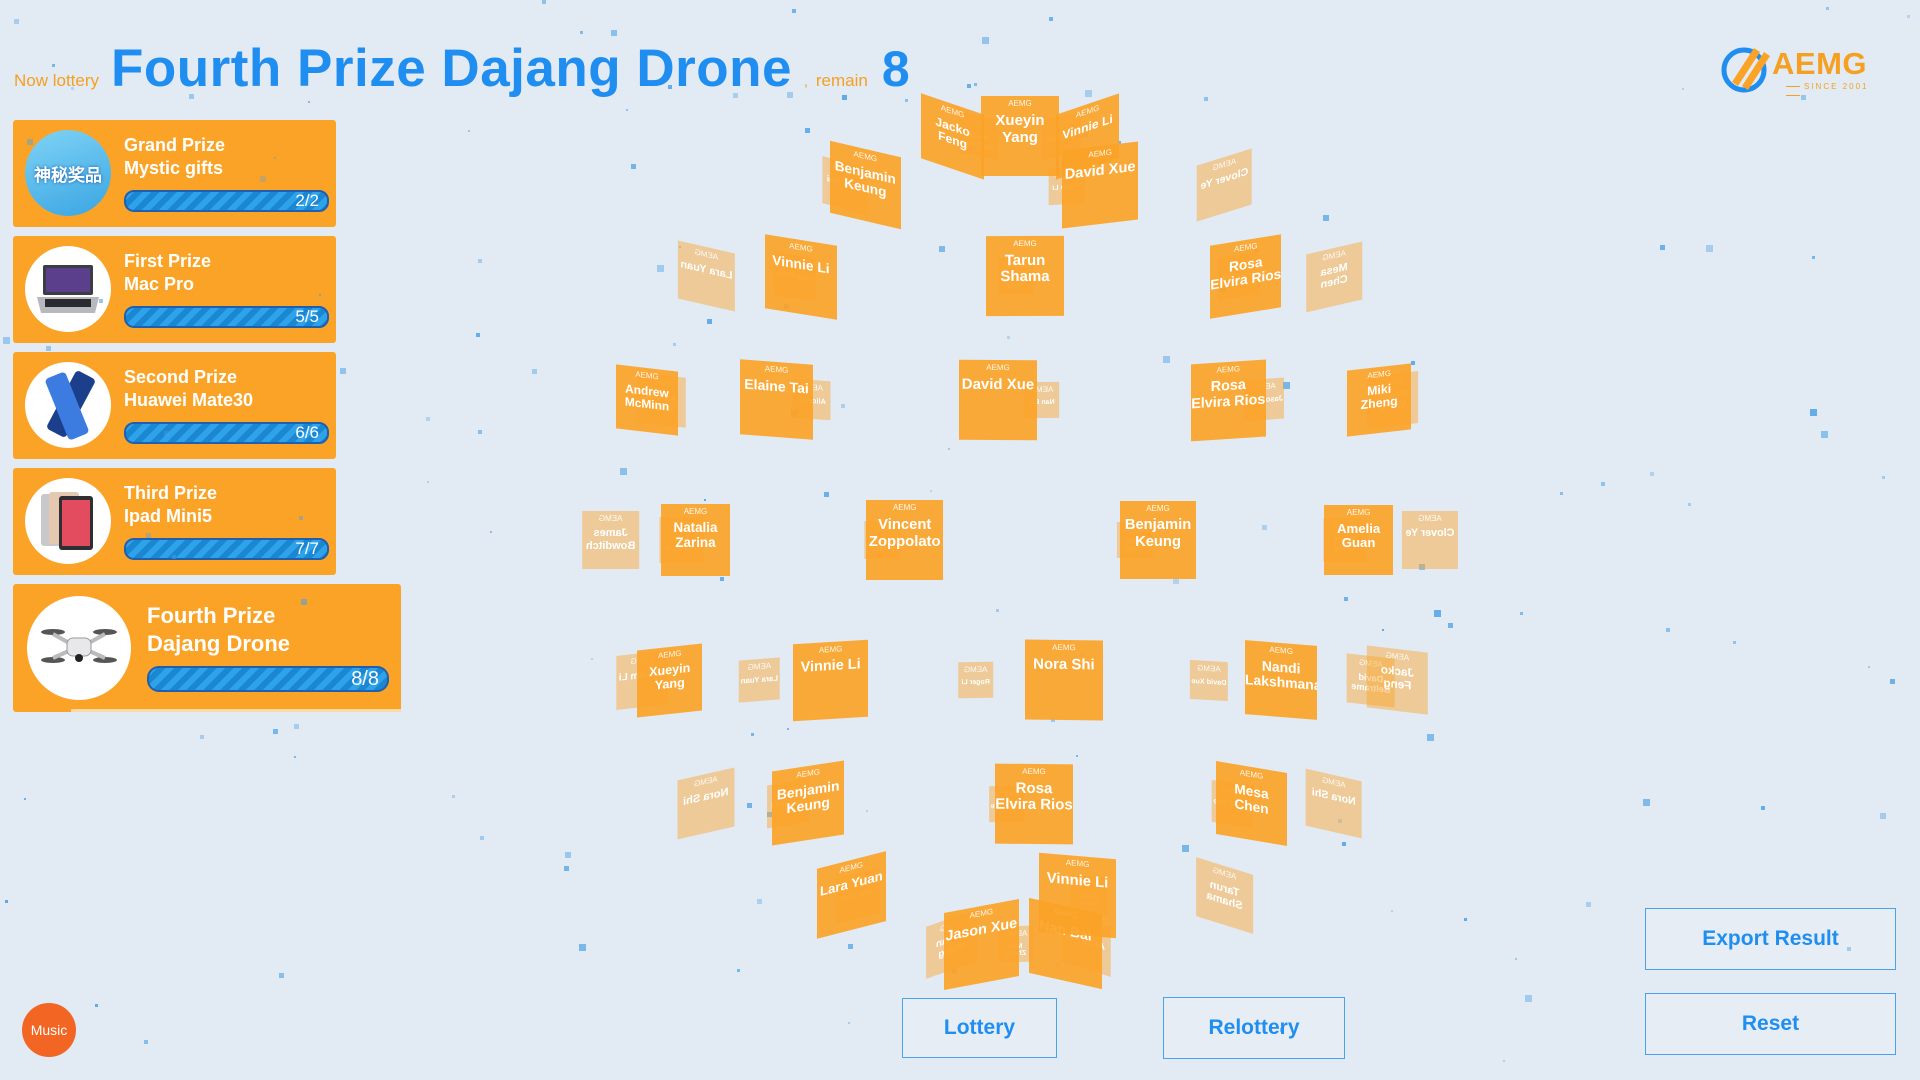 Image resolution: width=1920 pixels, height=1080 pixels. What do you see at coordinates (998, 400) in the screenshot?
I see `name-tile: AEMG David Xue` at bounding box center [998, 400].